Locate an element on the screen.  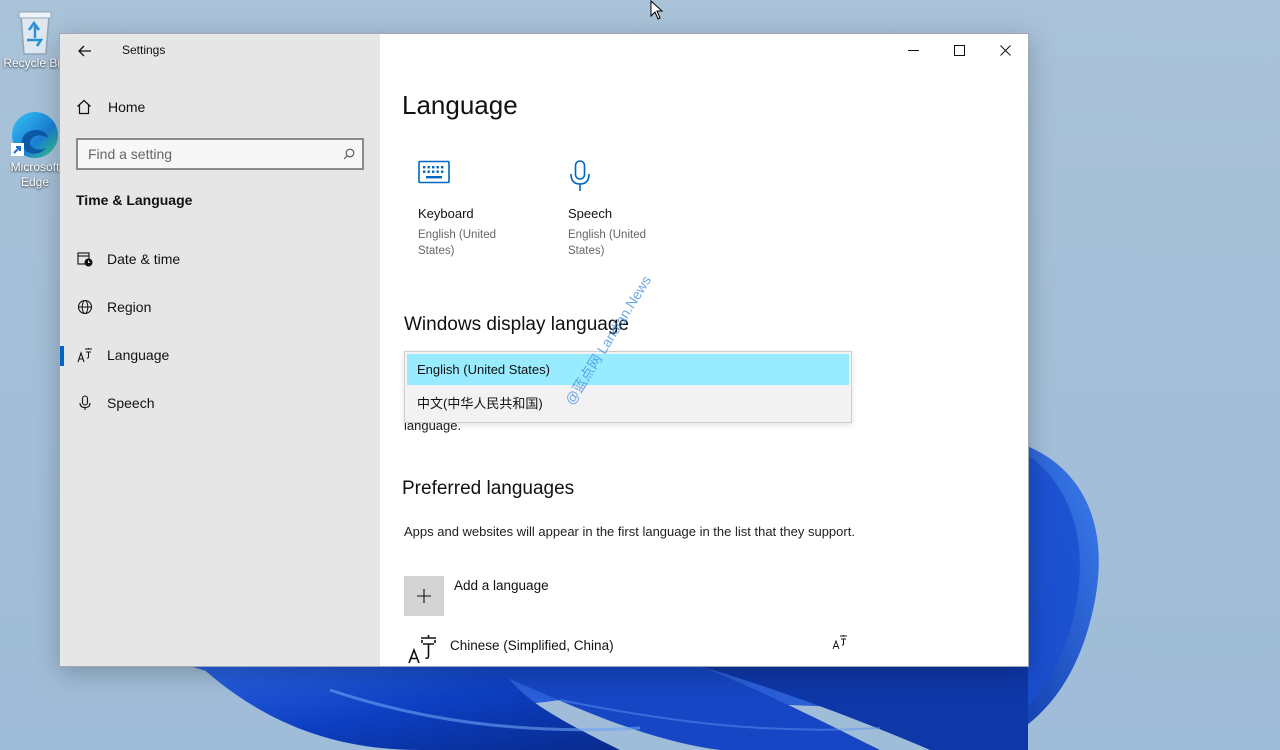
maximize-icon is located at coordinates (959, 50).